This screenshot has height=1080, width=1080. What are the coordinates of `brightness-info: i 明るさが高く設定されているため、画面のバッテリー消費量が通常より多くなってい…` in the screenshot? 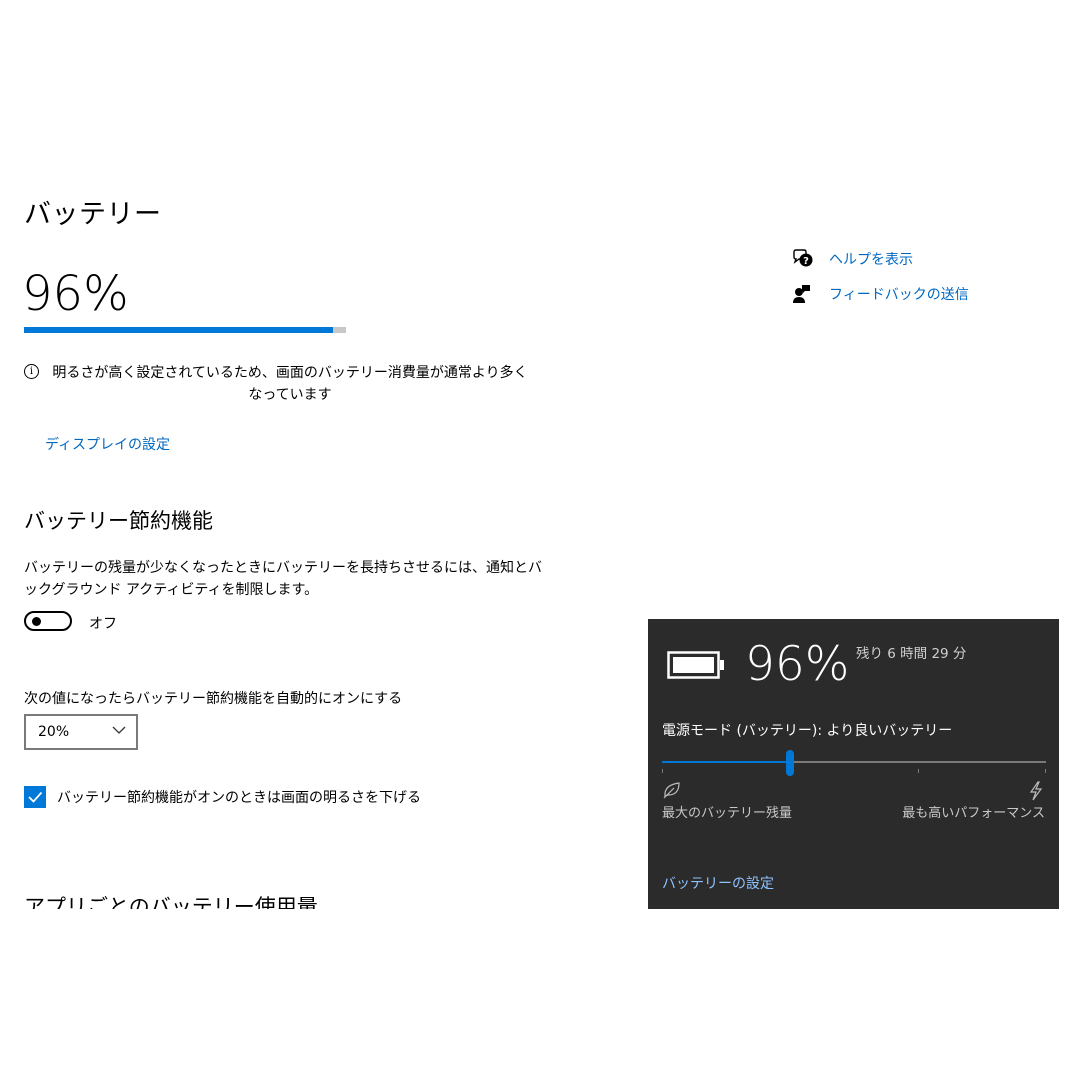 It's located at (279, 384).